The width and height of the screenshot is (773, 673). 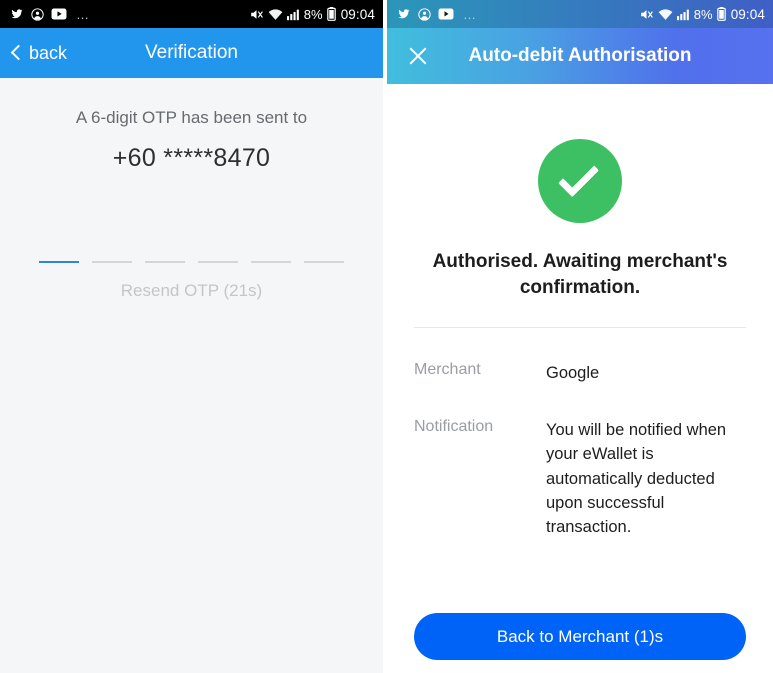 What do you see at coordinates (18, 52) in the screenshot?
I see `chevron-left-icon` at bounding box center [18, 52].